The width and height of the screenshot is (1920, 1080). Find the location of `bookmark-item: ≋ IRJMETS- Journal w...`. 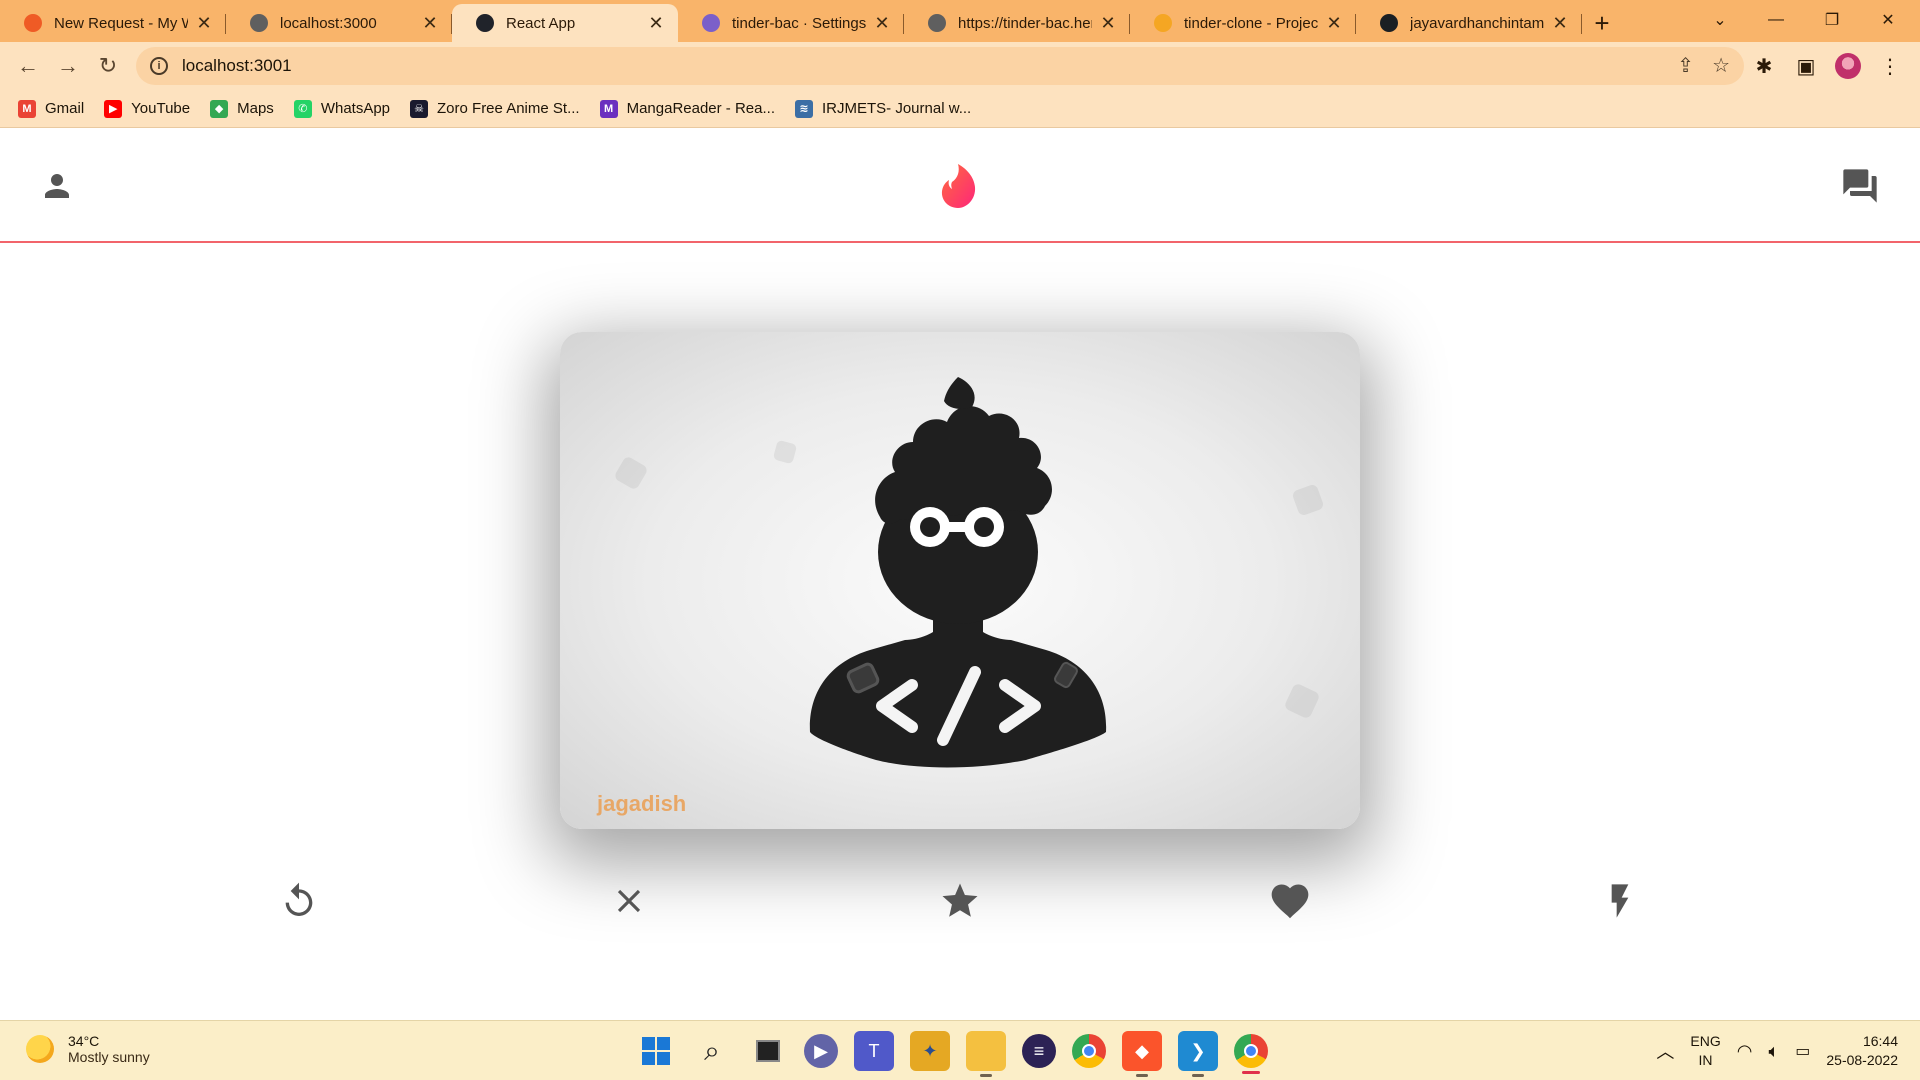

bookmark-item: ≋ IRJMETS- Journal w... is located at coordinates (883, 108).